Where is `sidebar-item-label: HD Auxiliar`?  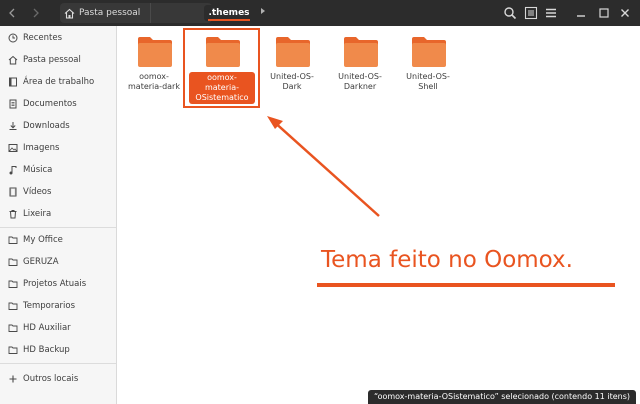
sidebar-item-label: HD Auxiliar is located at coordinates (47, 328).